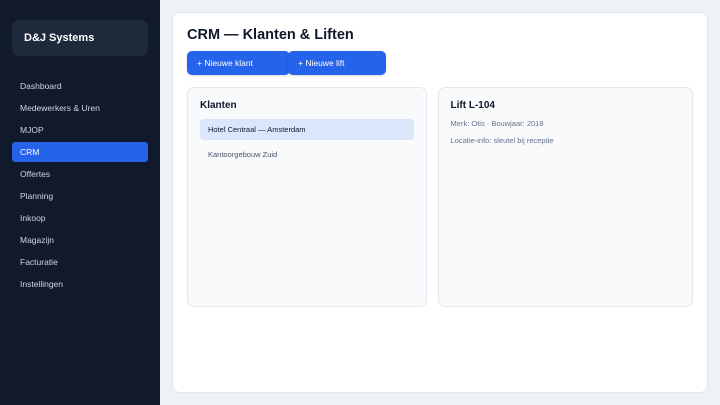 The image size is (720, 405). What do you see at coordinates (80, 152) in the screenshot?
I see `sidebar-item-crm: CRM` at bounding box center [80, 152].